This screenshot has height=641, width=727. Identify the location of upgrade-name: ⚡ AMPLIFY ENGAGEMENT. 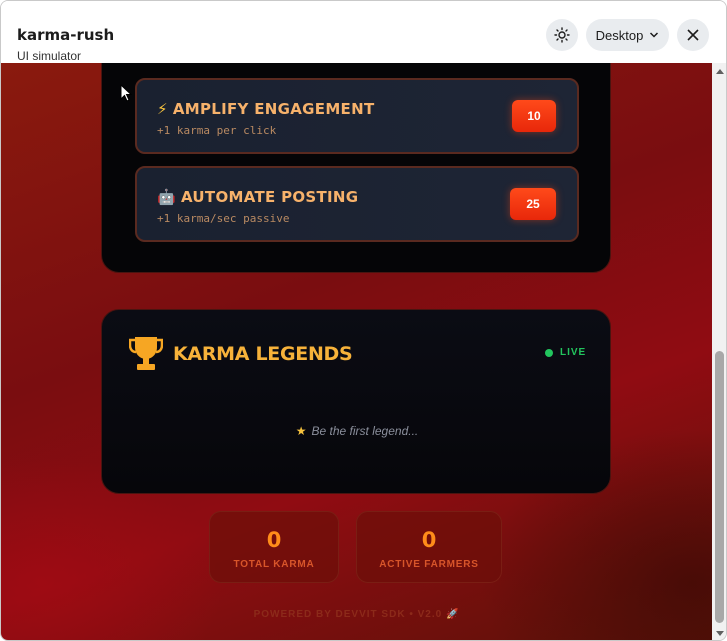
(265, 109).